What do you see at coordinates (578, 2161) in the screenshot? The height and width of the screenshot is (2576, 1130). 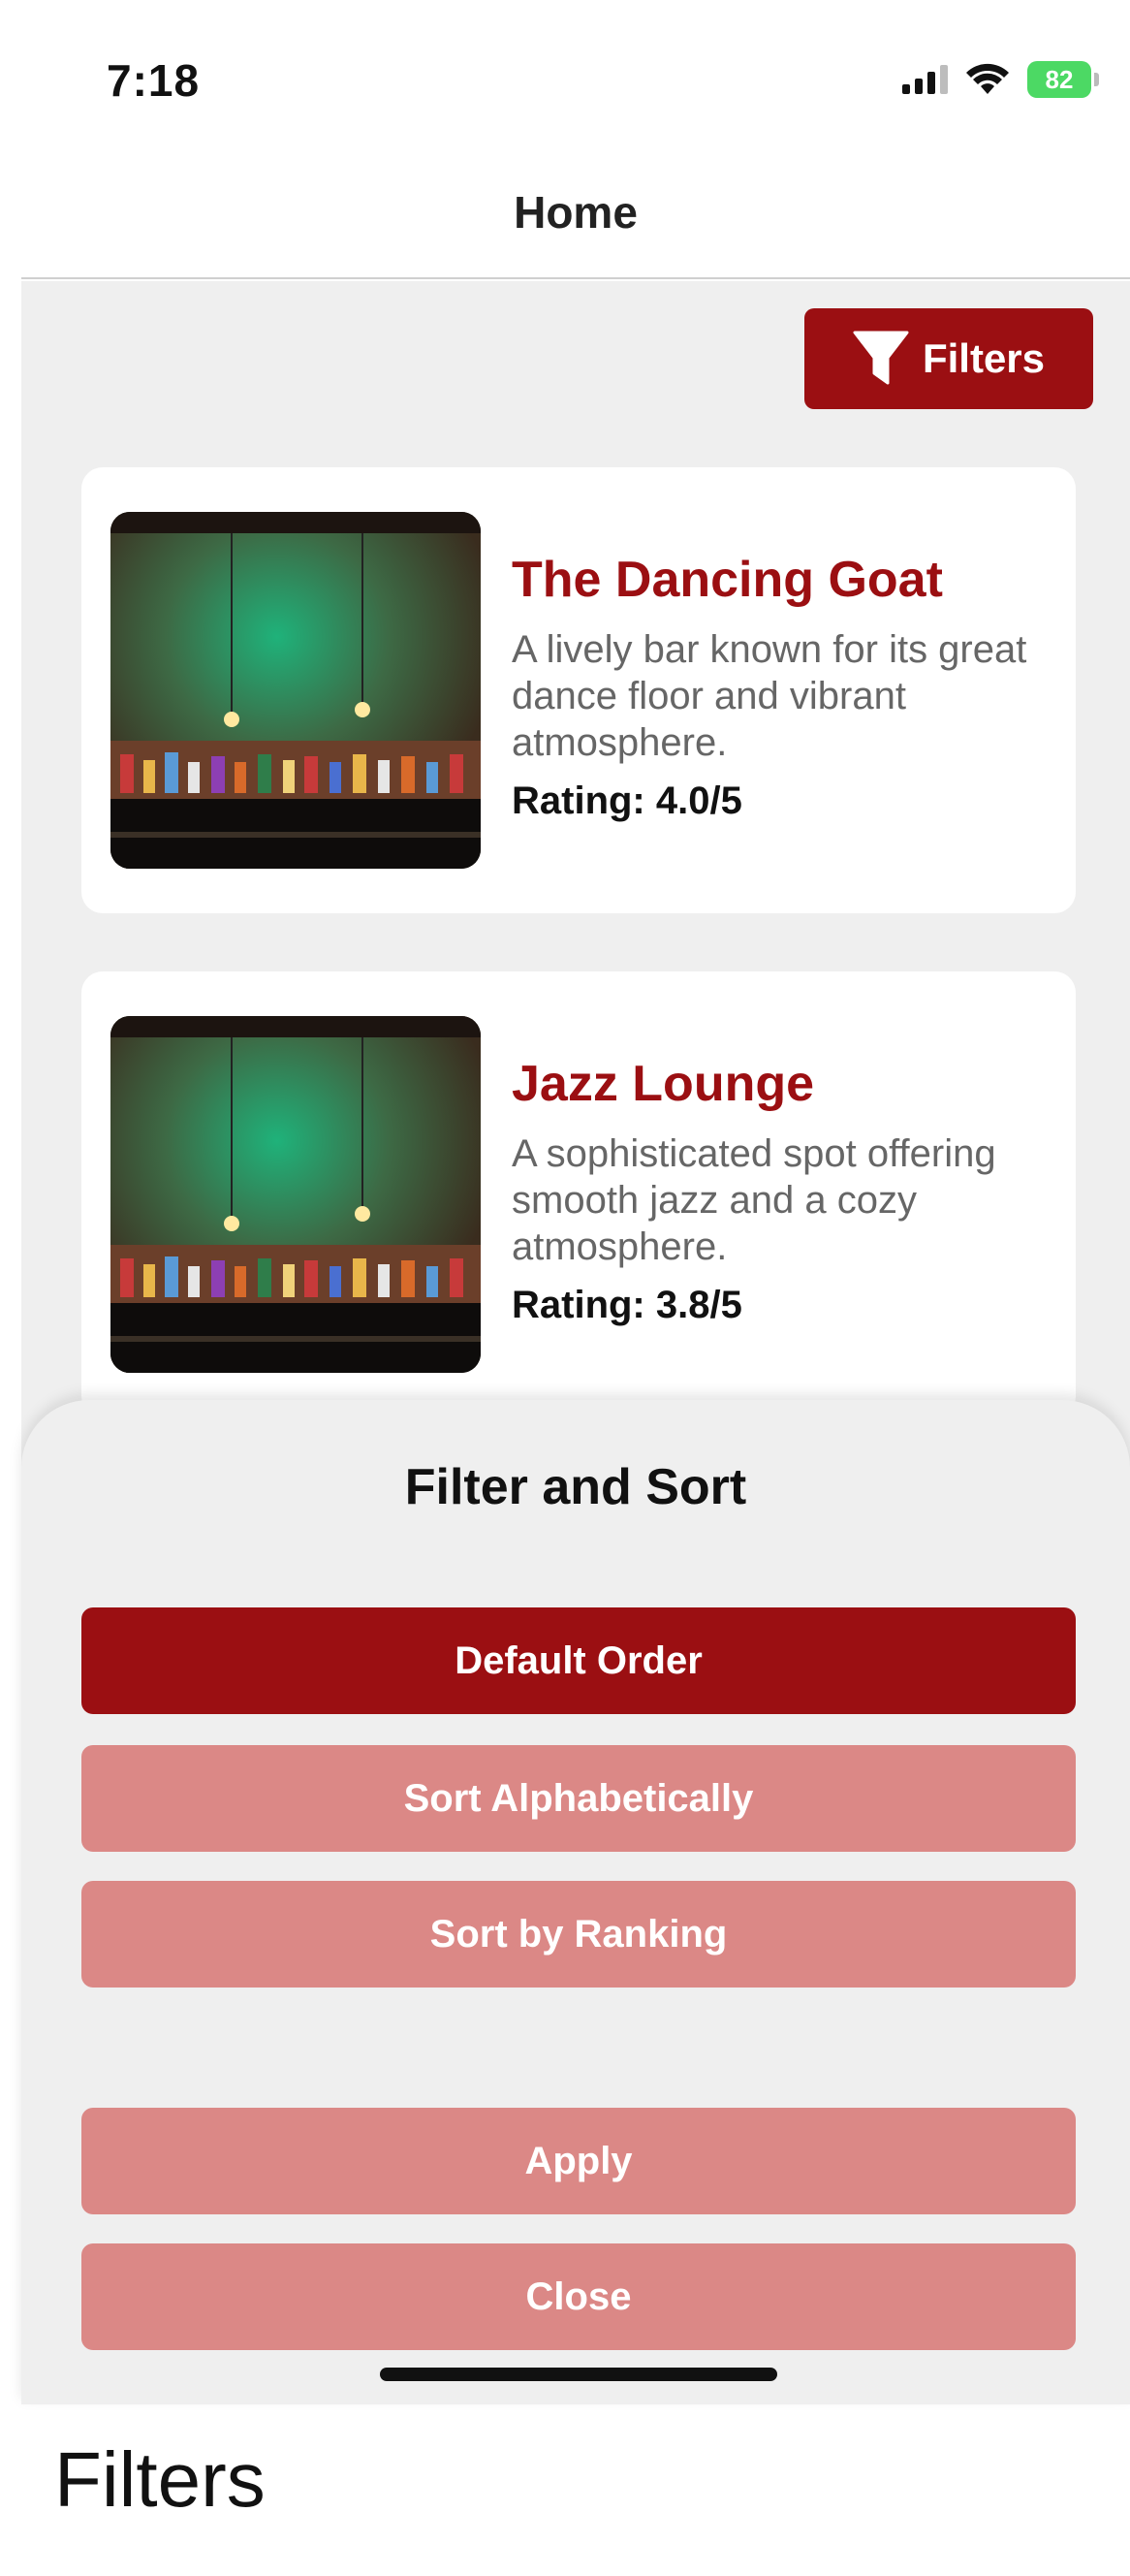 I see `apply-button: Apply` at bounding box center [578, 2161].